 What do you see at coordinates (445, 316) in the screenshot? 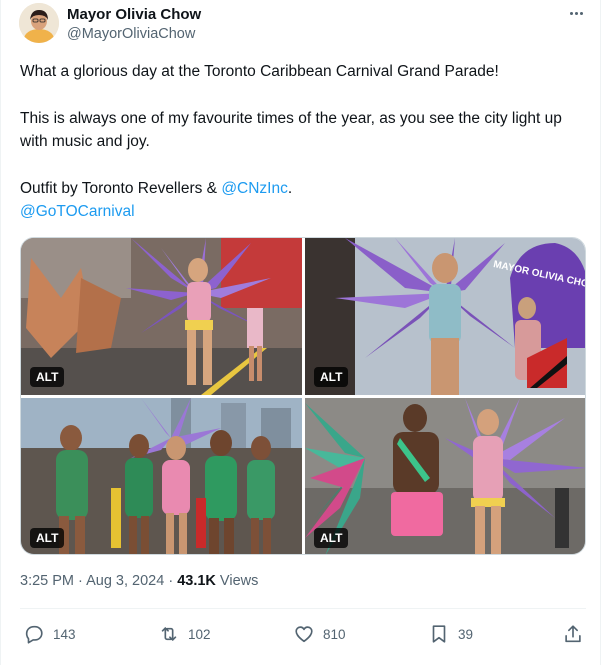
I see `photo-2: MAYOR OLIVIA CHOW ALT` at bounding box center [445, 316].